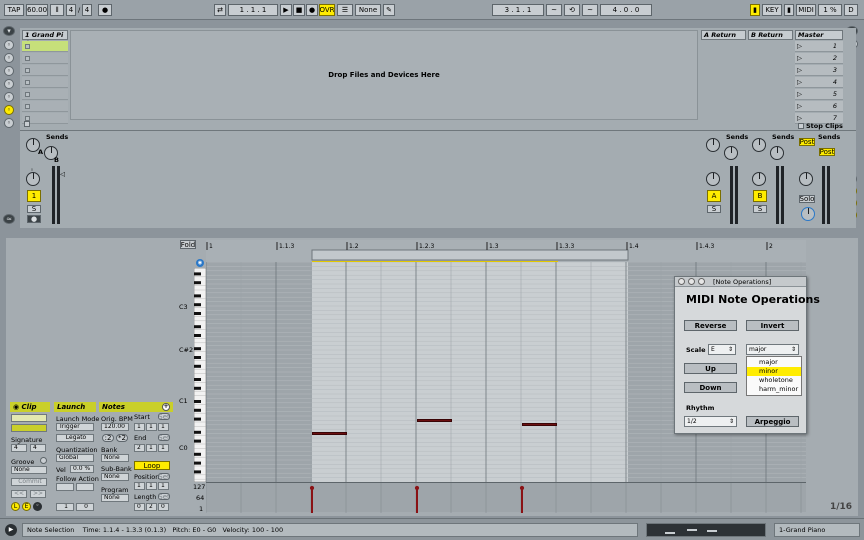  I want to click on signature-denominator: 4, so click(87, 10).